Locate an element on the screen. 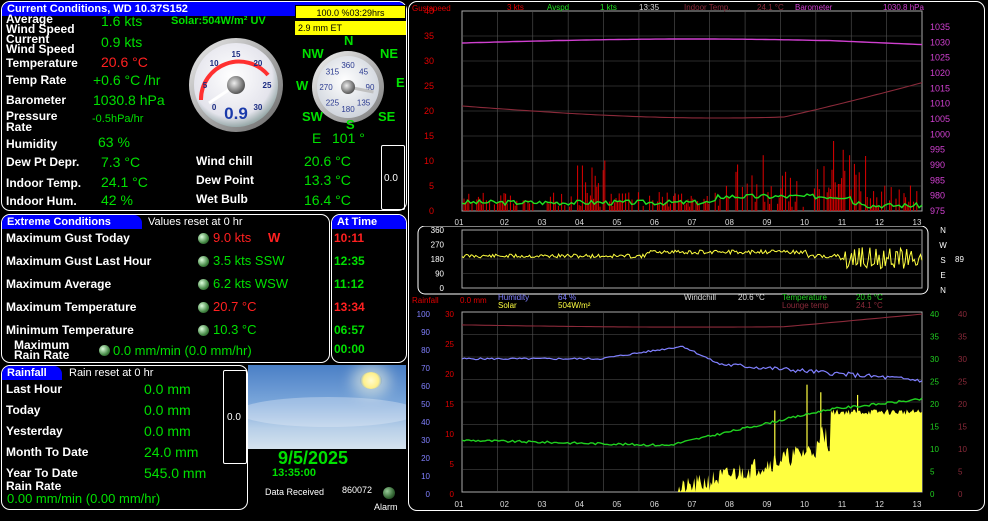 This screenshot has height=521, width=988. bot-left-hum-tick: 50 is located at coordinates (425, 404).